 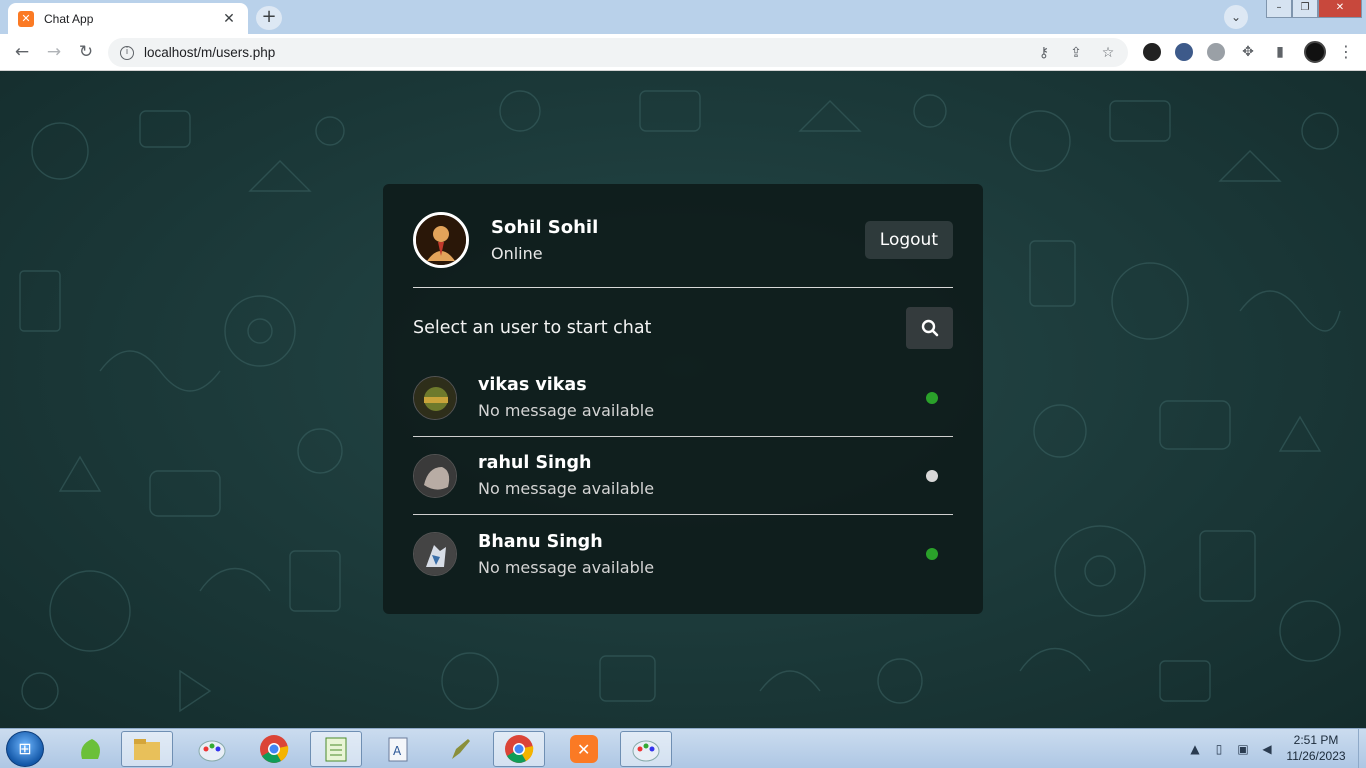 I want to click on user-list-item: vikas vikas No message available, so click(x=683, y=398).